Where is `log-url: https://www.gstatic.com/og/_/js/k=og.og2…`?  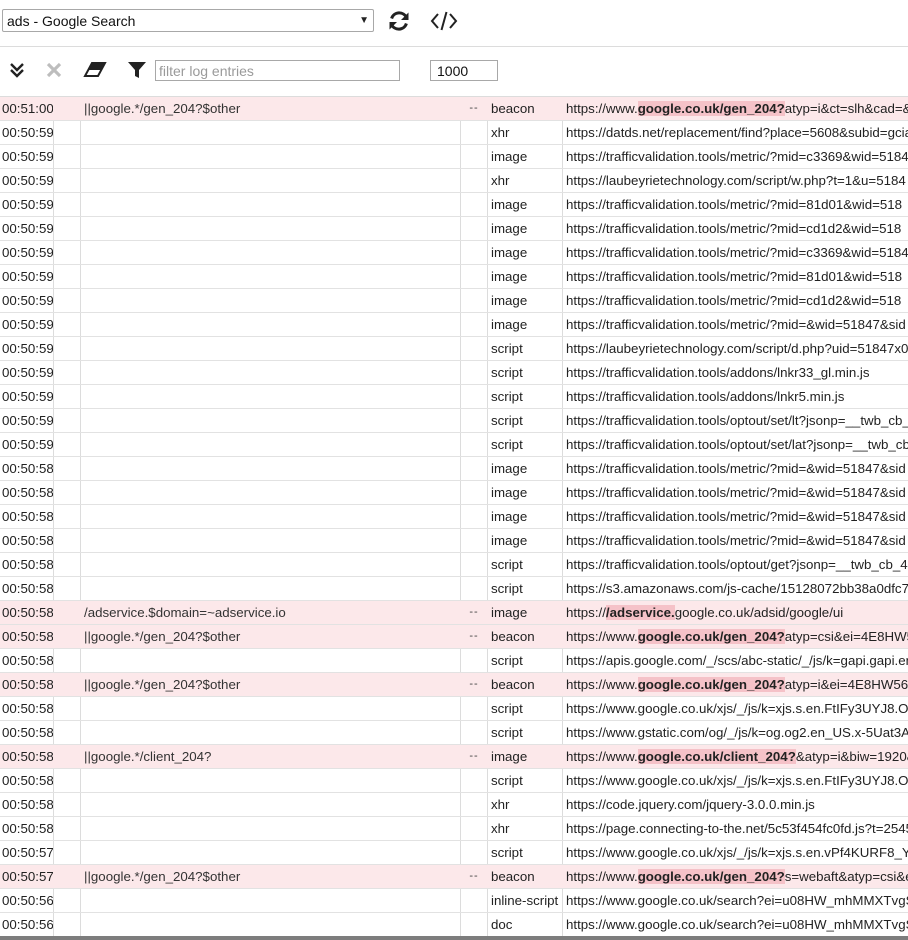 log-url: https://www.gstatic.com/og/_/js/k=og.og2… is located at coordinates (735, 732).